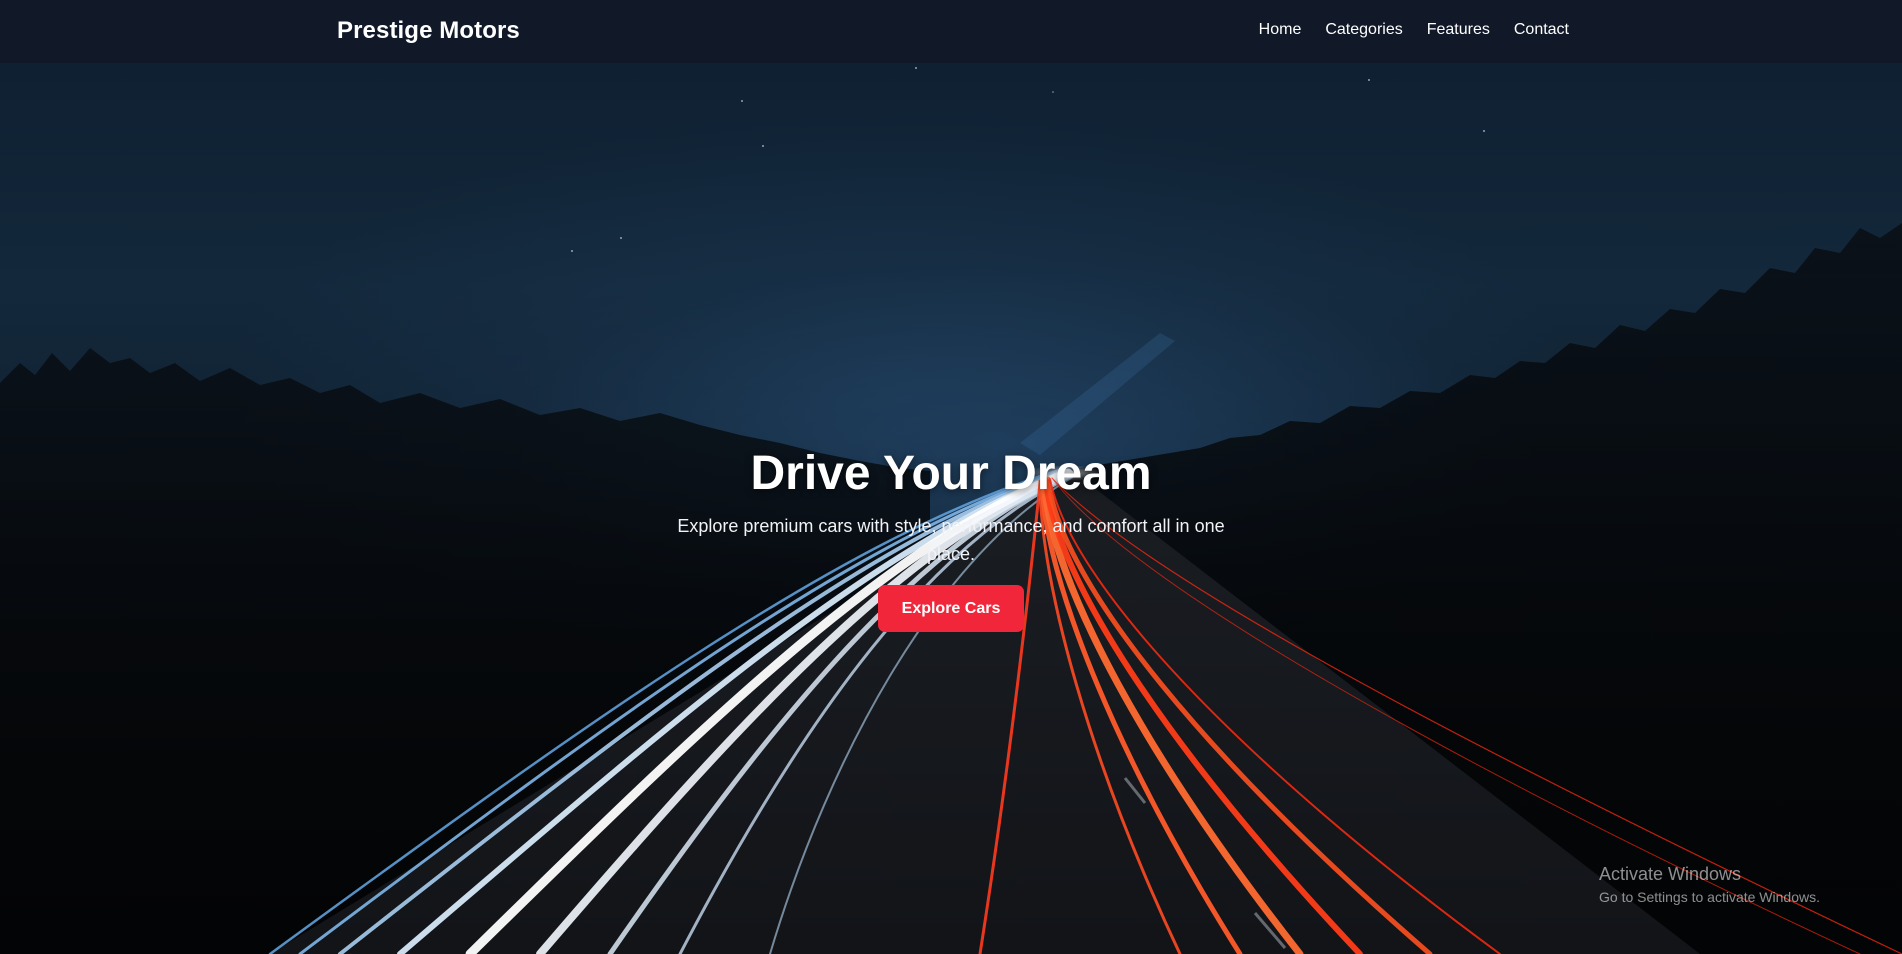 The width and height of the screenshot is (1902, 954). Describe the element at coordinates (428, 31) in the screenshot. I see `brand-logo: Prestige Motors` at that location.